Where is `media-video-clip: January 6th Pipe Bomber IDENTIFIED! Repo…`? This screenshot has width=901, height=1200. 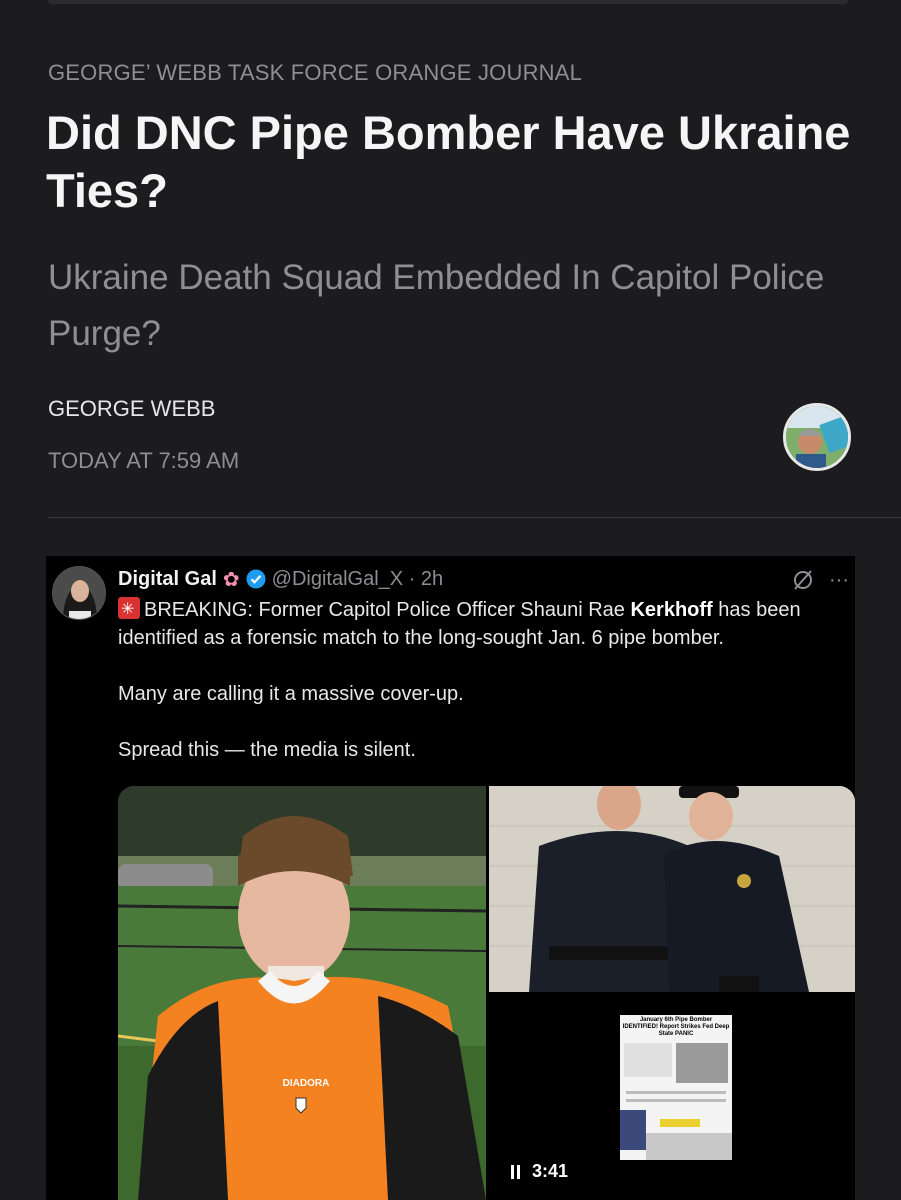 media-video-clip: January 6th Pipe Bomber IDENTIFIED! Repo… is located at coordinates (672, 1097).